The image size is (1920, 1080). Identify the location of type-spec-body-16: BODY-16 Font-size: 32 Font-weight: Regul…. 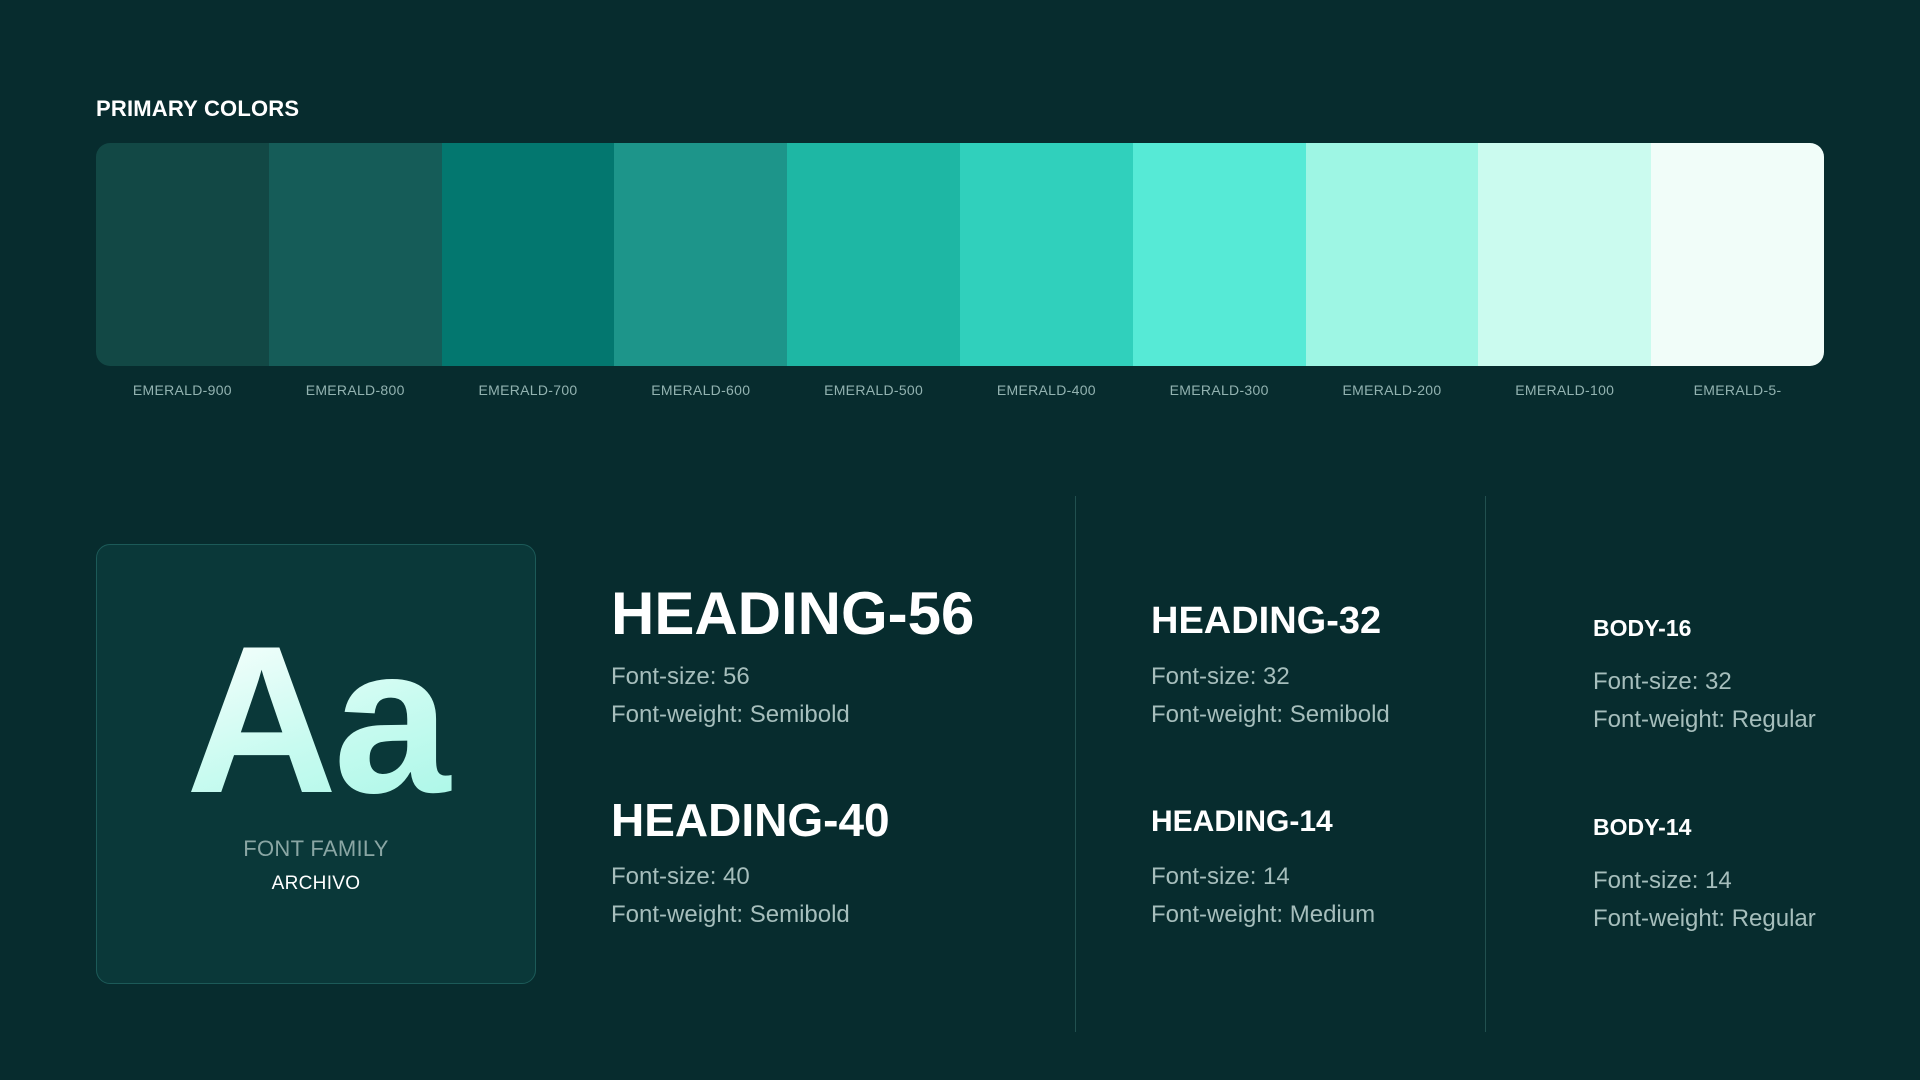
(1704, 676).